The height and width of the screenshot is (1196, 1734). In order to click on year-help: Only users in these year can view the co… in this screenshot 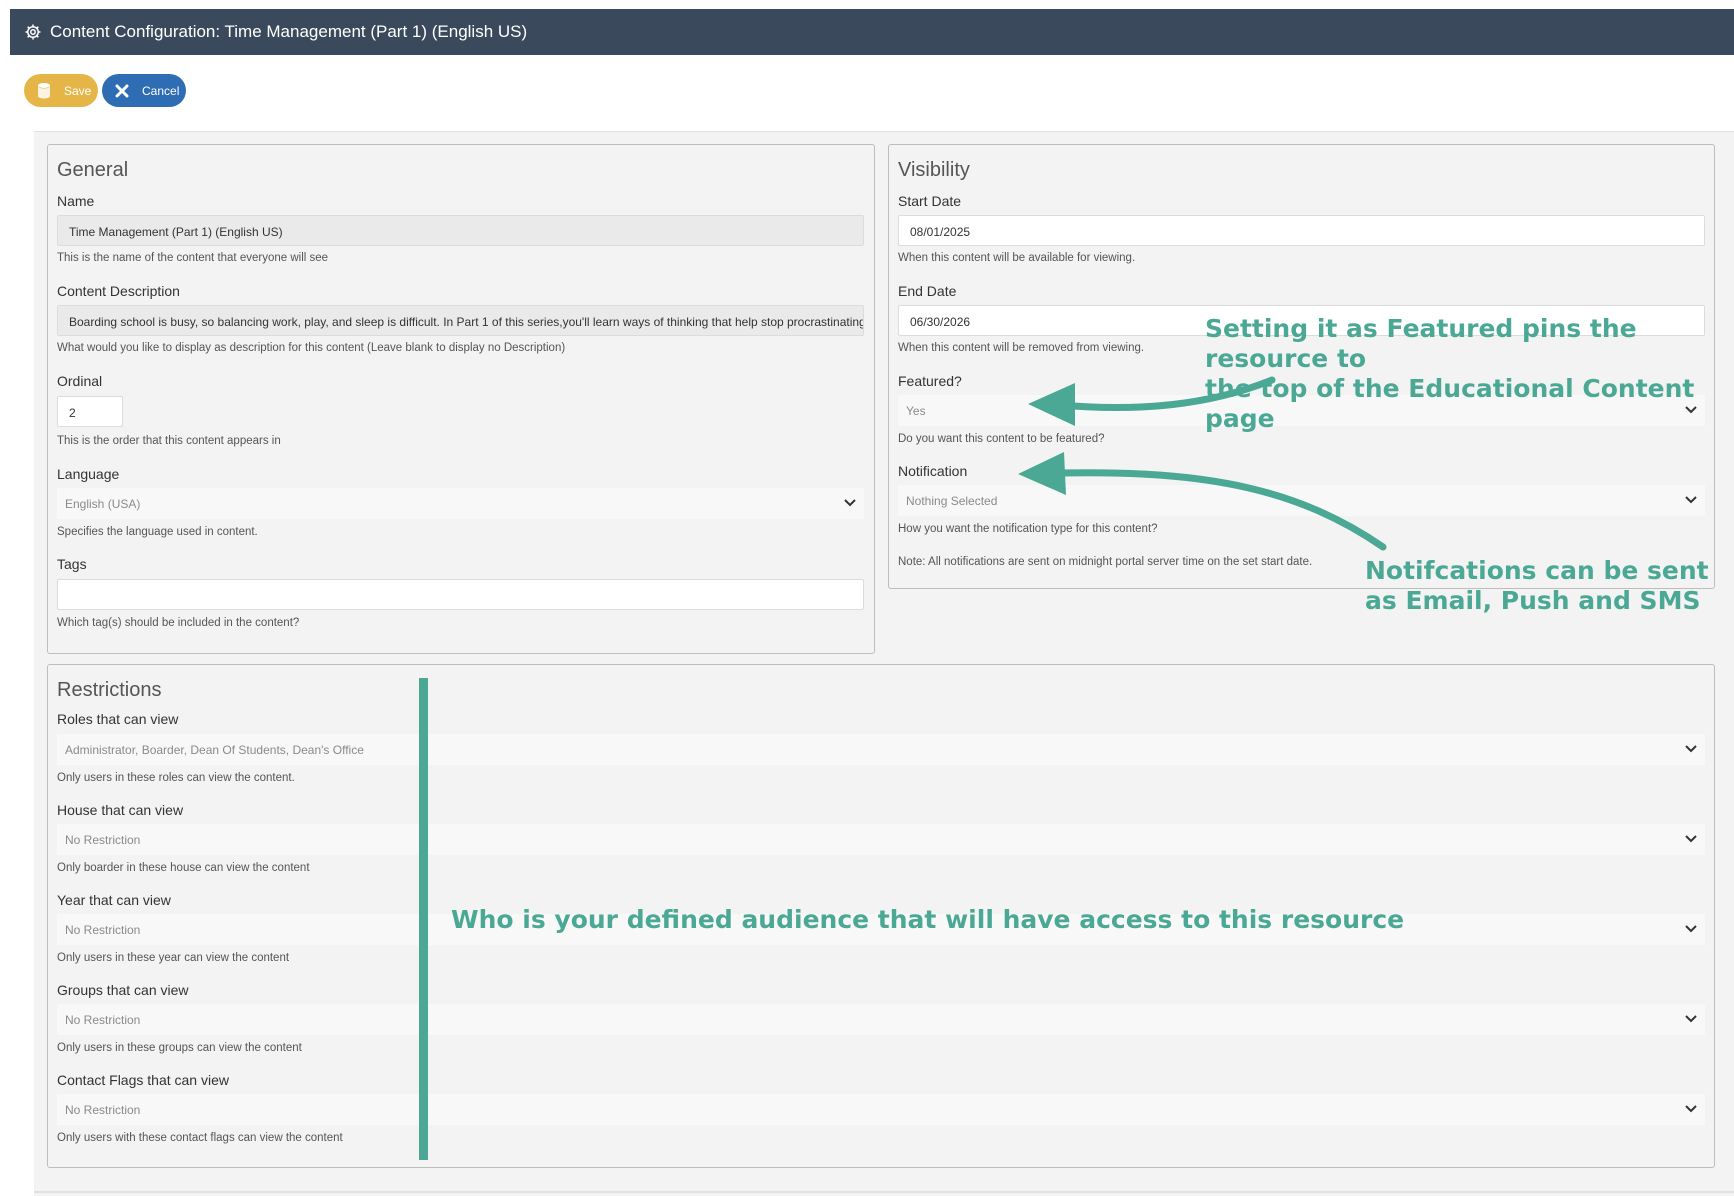, I will do `click(173, 958)`.